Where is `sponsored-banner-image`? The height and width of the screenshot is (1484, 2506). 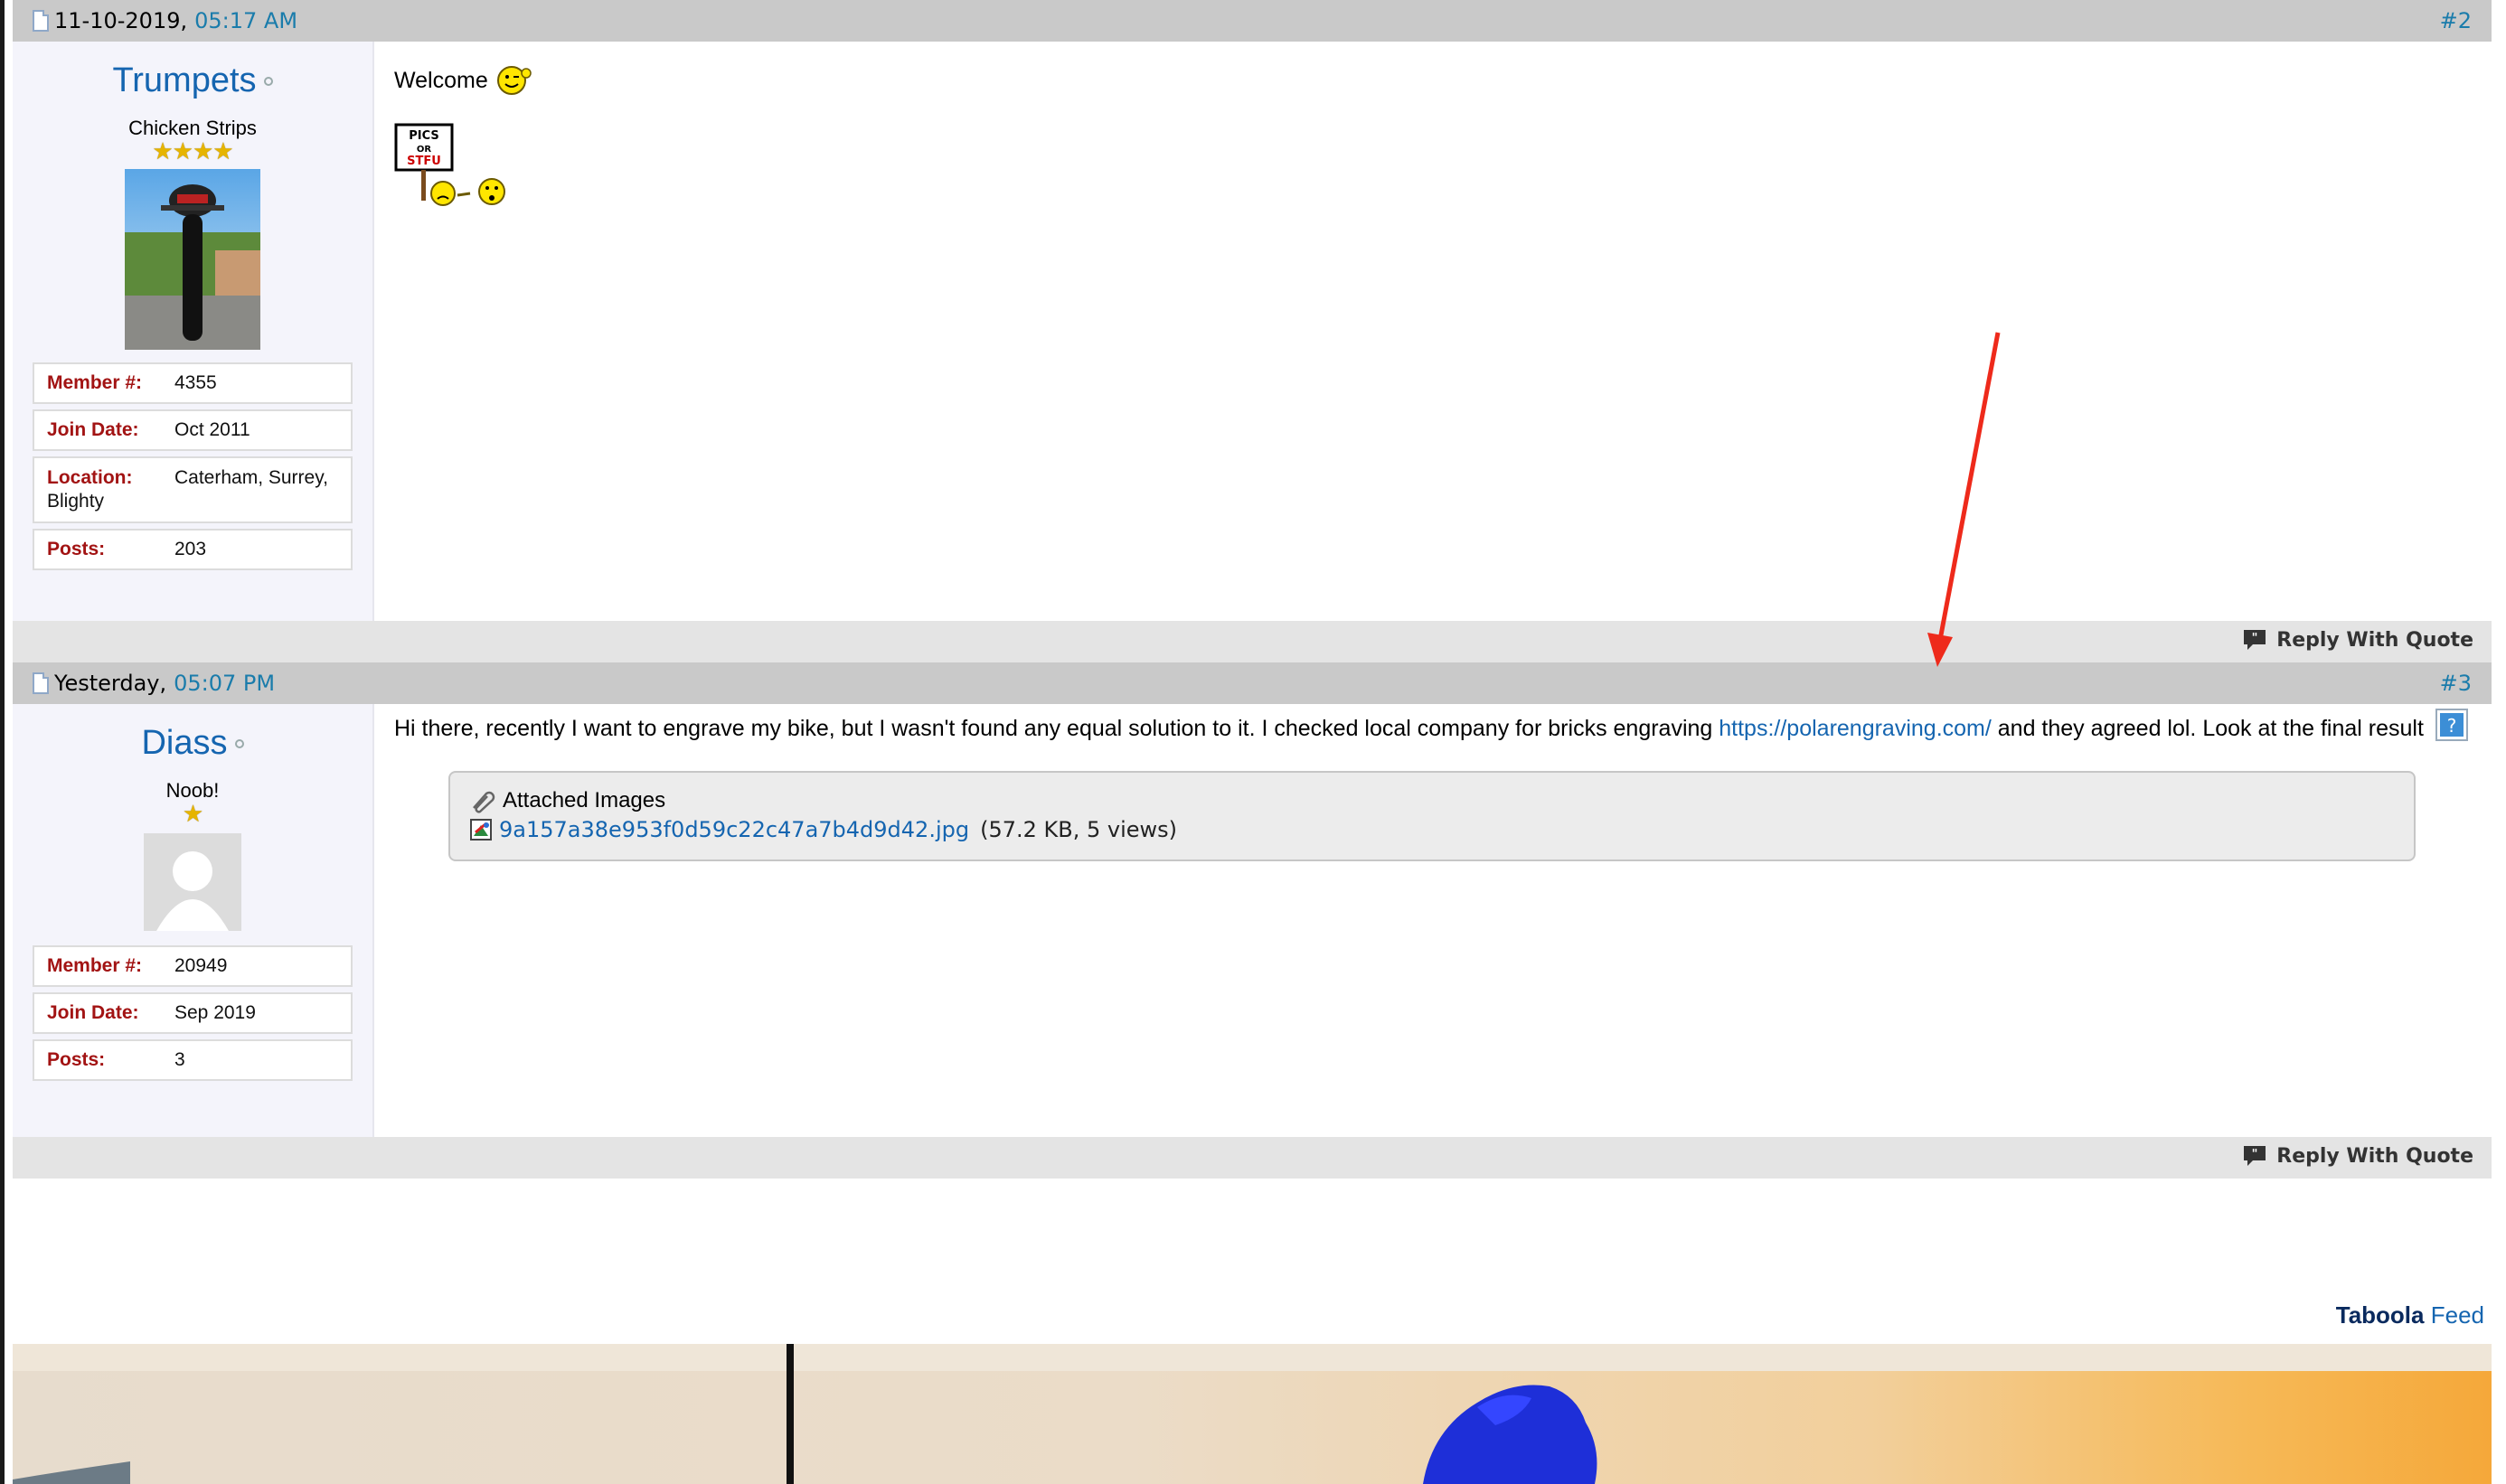 sponsored-banner-image is located at coordinates (1253, 1414).